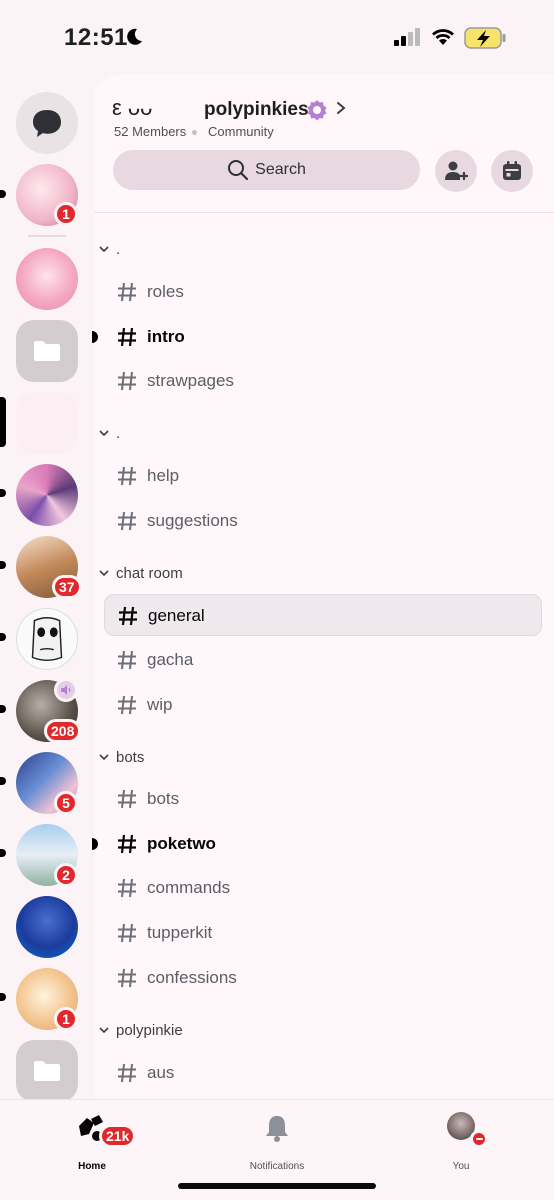 Image resolution: width=554 pixels, height=1200 pixels. I want to click on server-rail: 1 37 208 5 2 1, so click(47, 587).